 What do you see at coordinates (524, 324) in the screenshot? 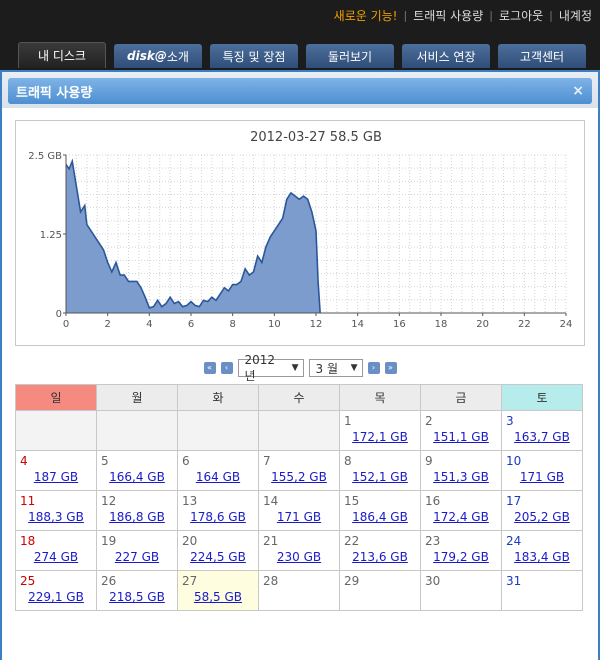
I see `x-tick-label: 22` at bounding box center [524, 324].